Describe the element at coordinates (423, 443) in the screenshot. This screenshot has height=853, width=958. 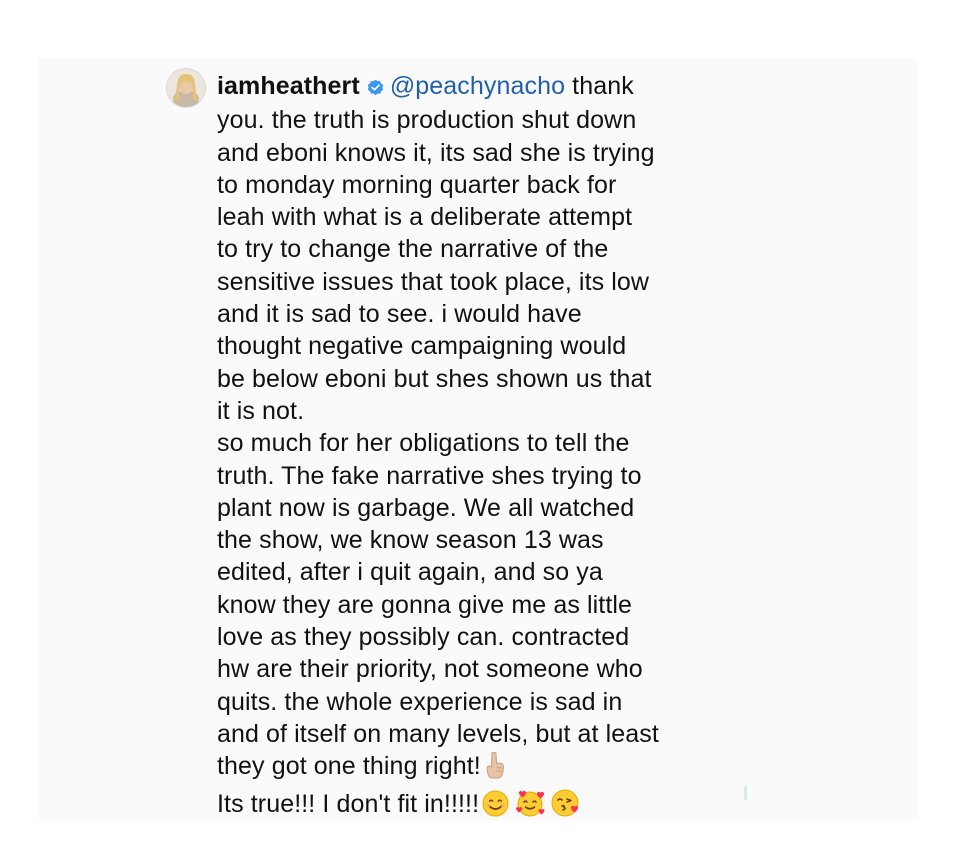
I see `comment-line: so much for her obligations to tell the` at that location.